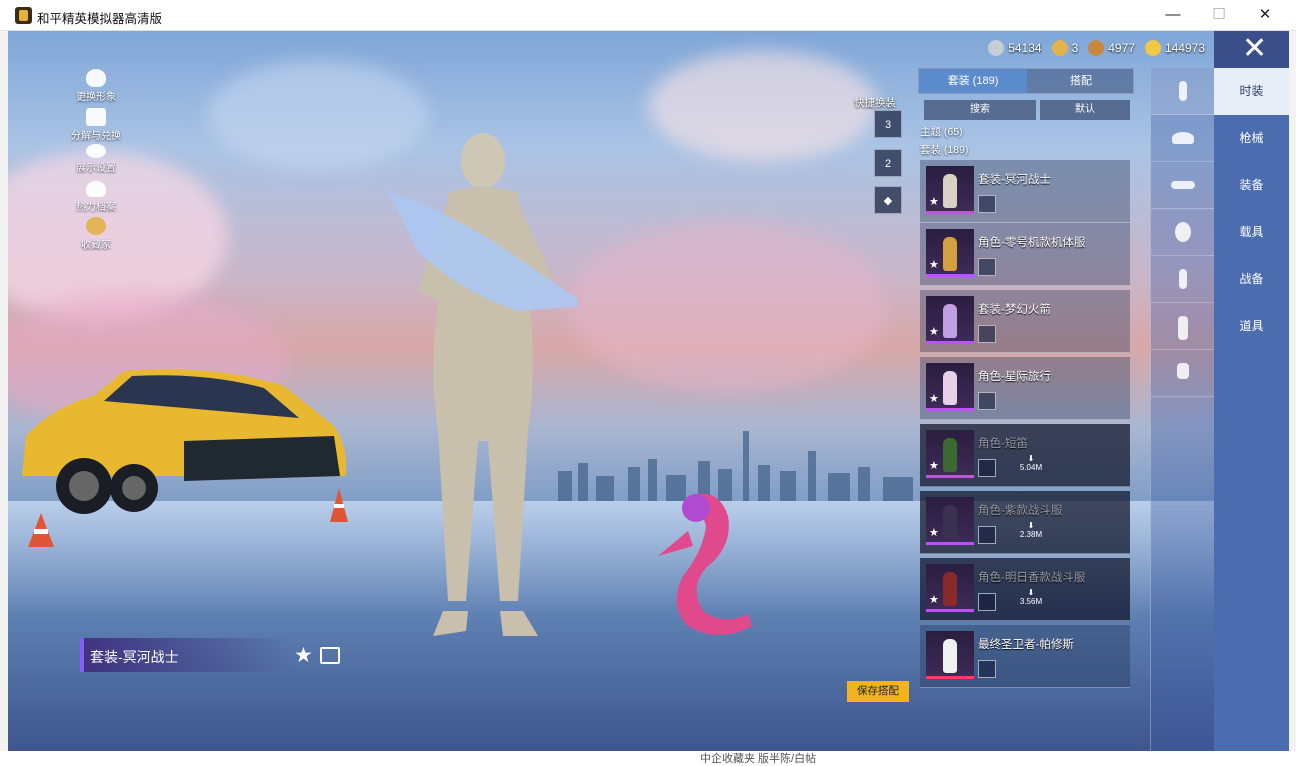 The width and height of the screenshot is (1296, 766). Describe the element at coordinates (1031, 525) in the screenshot. I see `download-icon: ⬇` at that location.